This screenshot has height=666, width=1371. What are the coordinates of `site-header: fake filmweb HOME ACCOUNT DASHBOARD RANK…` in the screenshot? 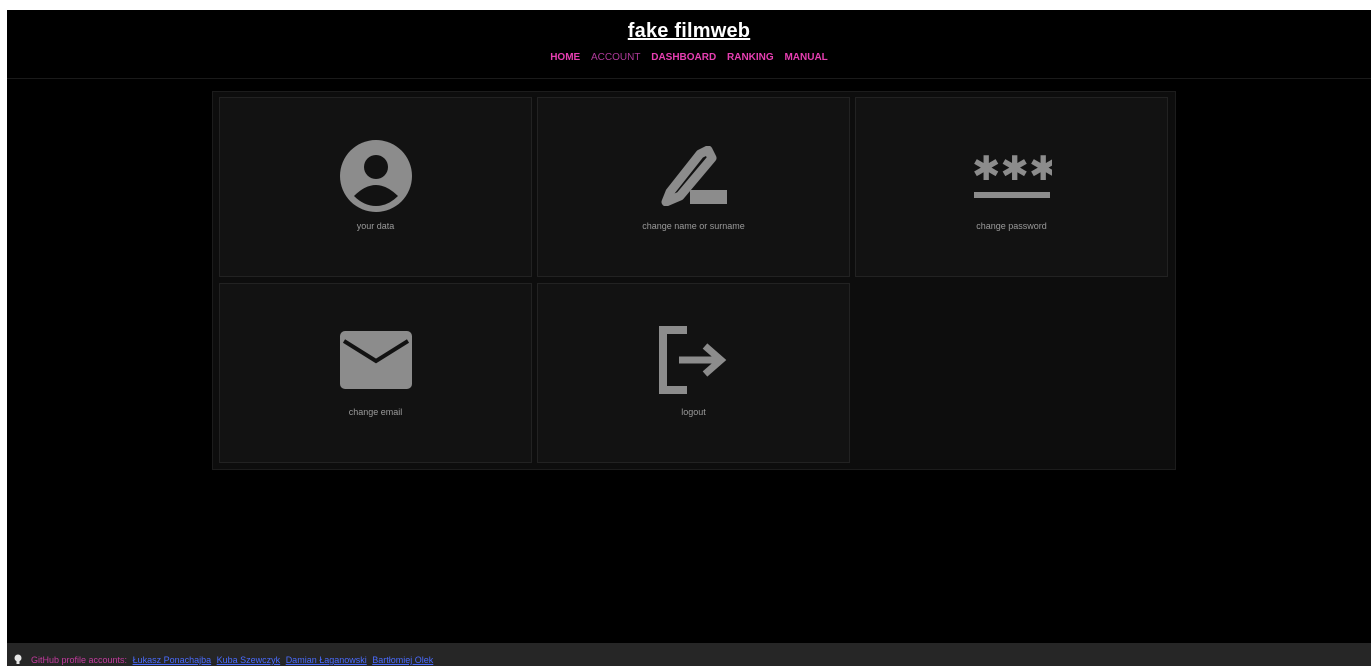 It's located at (689, 44).